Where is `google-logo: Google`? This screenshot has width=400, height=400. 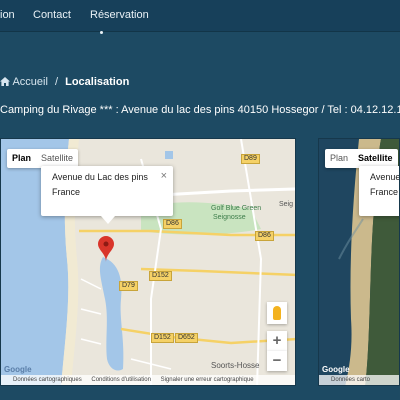
google-logo: Google is located at coordinates (18, 369).